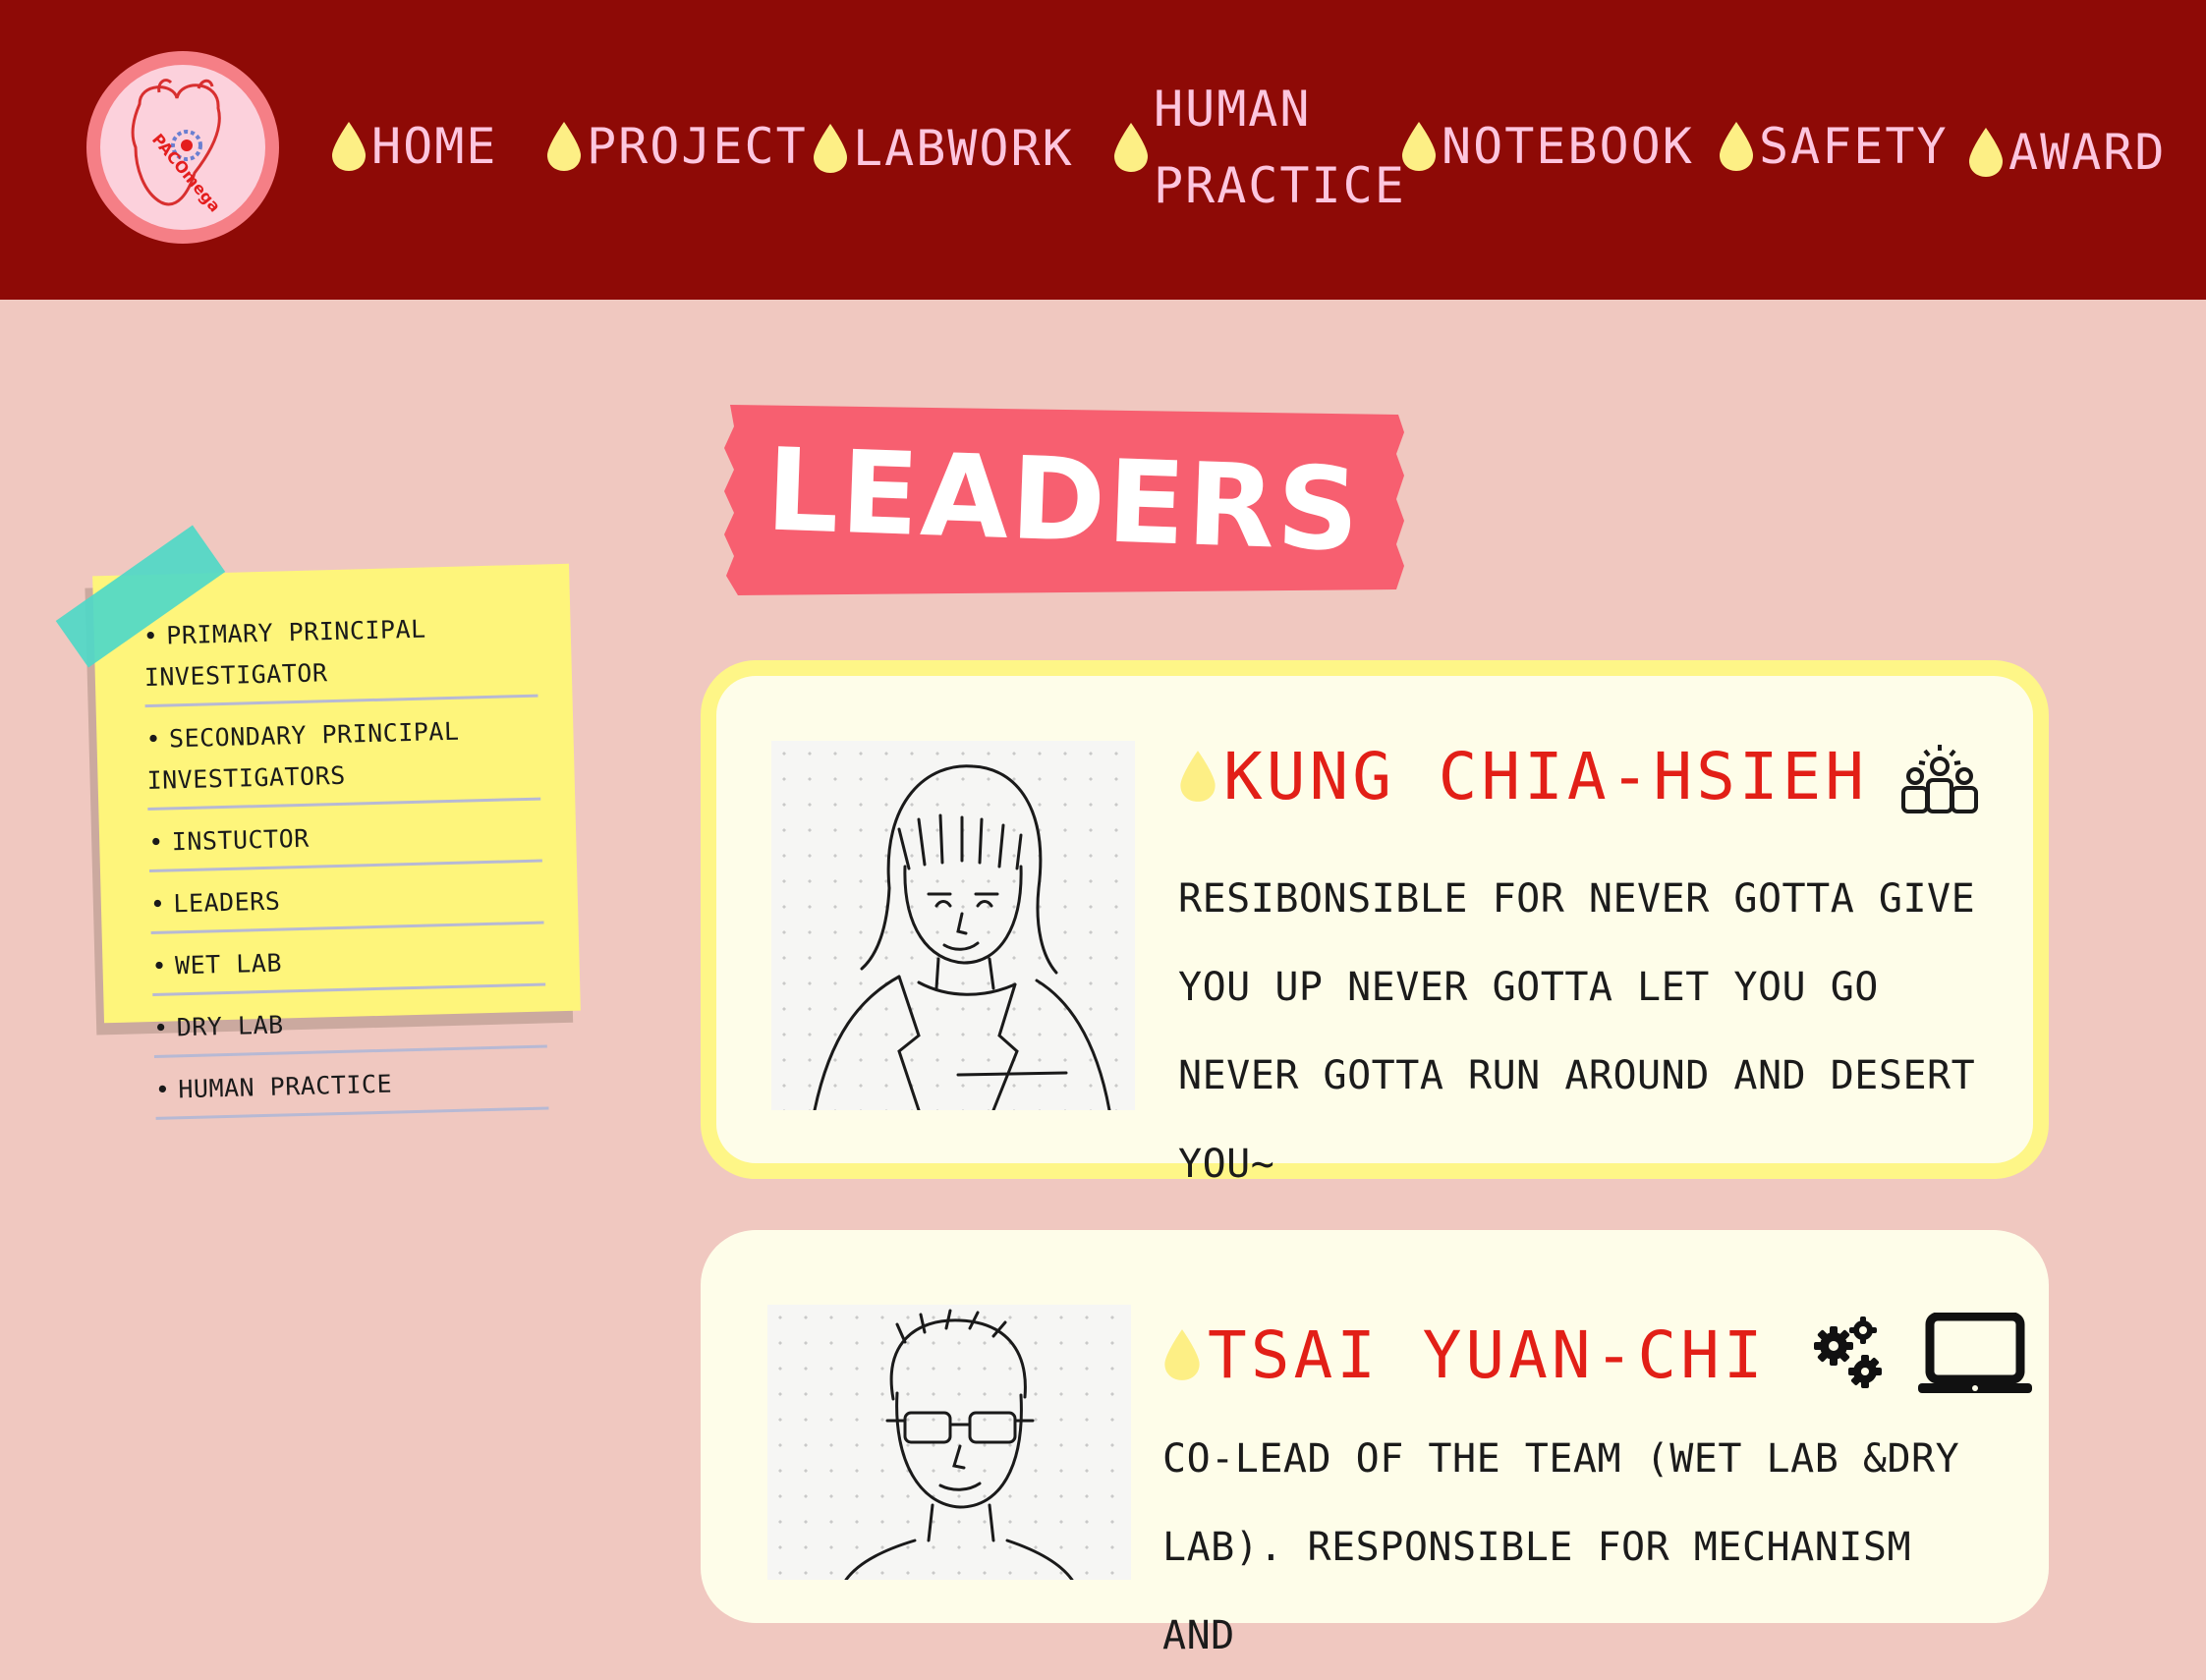 This screenshot has width=2206, height=1680. I want to click on nav-home: HOME, so click(414, 146).